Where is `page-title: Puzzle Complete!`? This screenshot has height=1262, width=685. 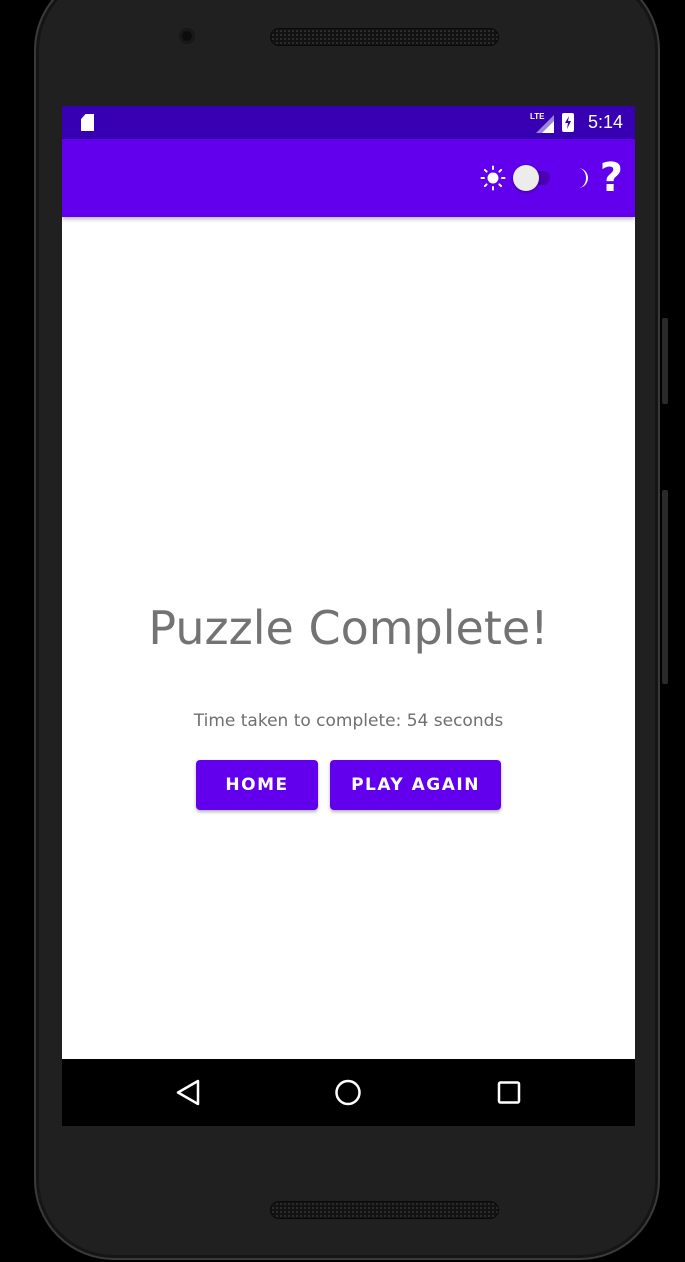 page-title: Puzzle Complete! is located at coordinates (348, 628).